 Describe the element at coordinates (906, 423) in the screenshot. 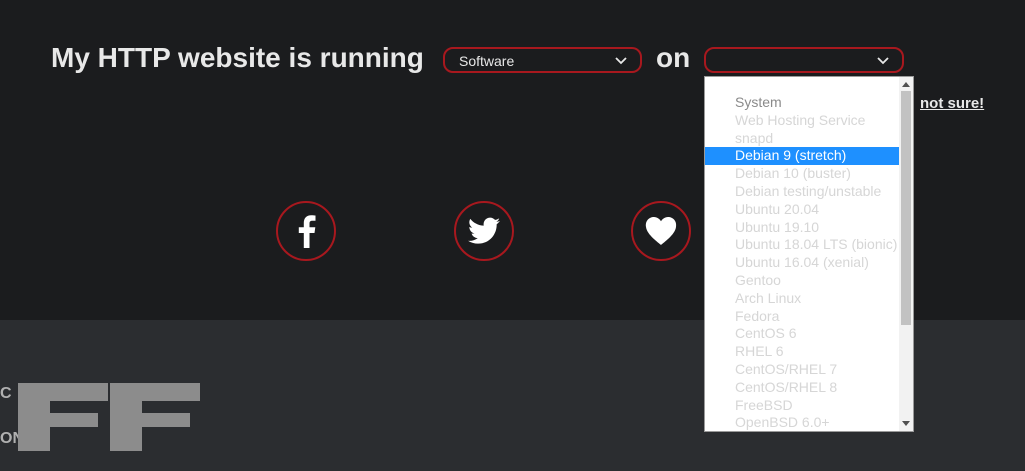

I see `scroll-down-arrow-icon` at that location.